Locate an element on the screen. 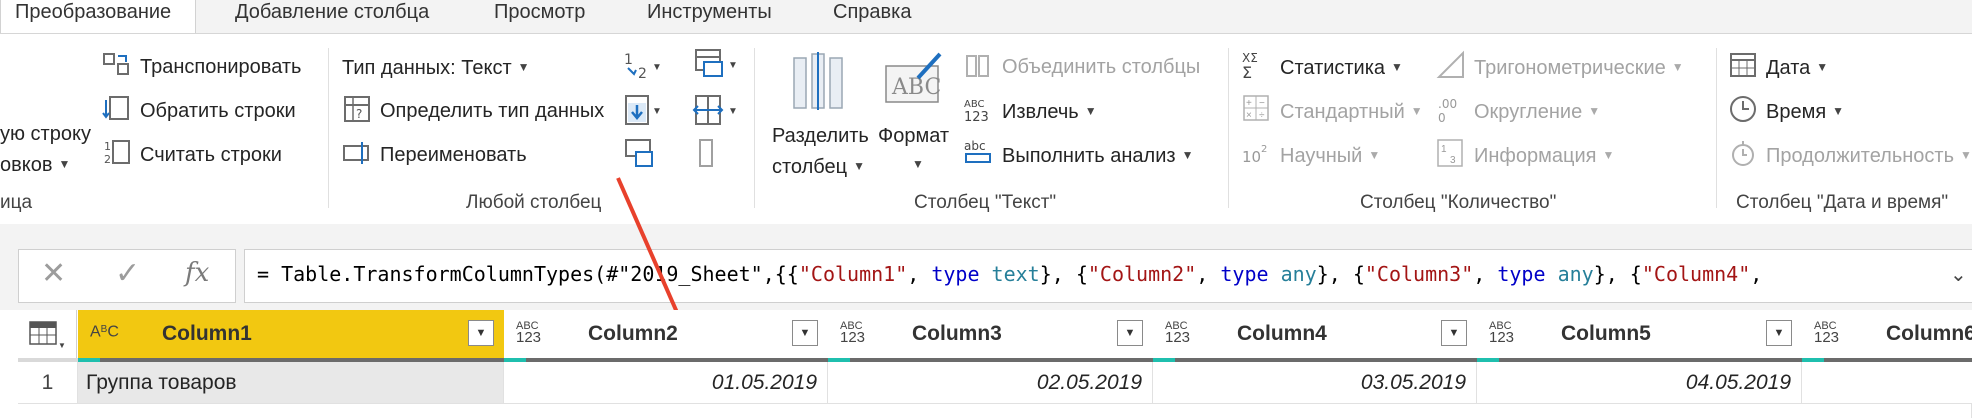 The image size is (1972, 418). table-menu-button: ▼ is located at coordinates (47, 334).